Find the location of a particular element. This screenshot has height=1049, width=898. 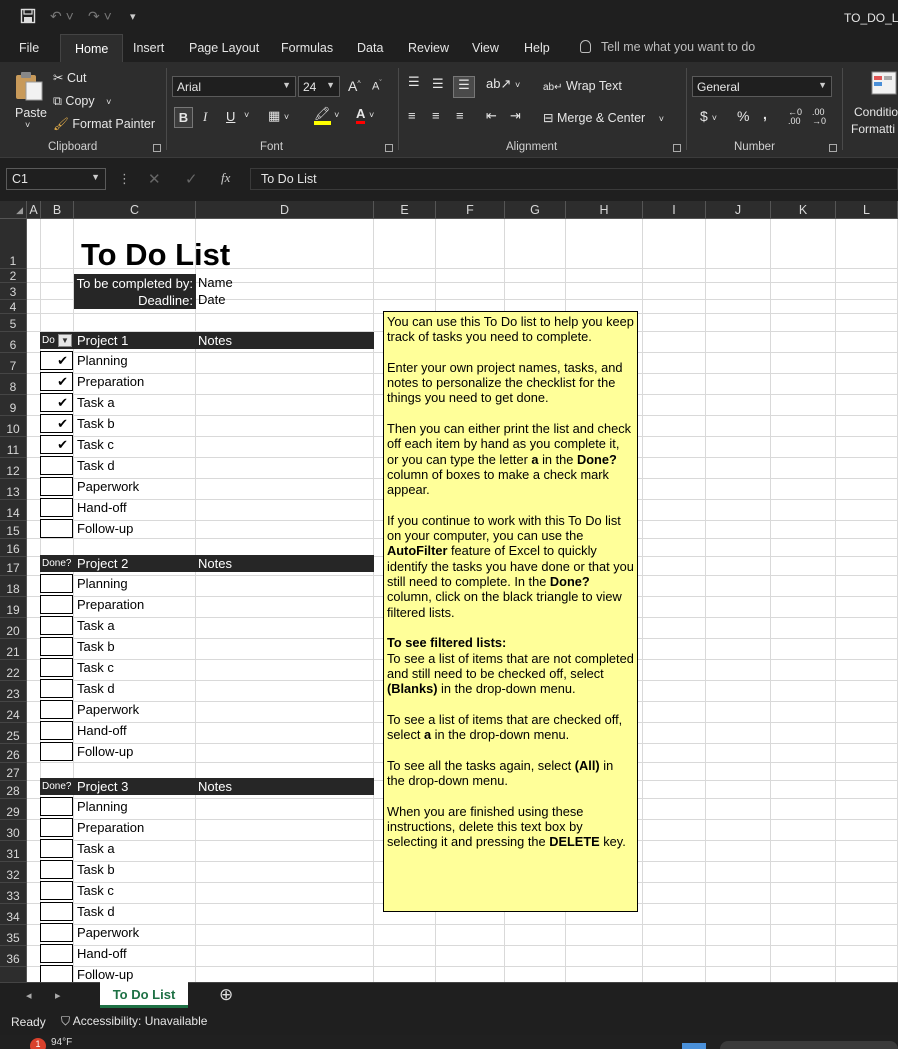

row-header: 19 is located at coordinates (13, 607).